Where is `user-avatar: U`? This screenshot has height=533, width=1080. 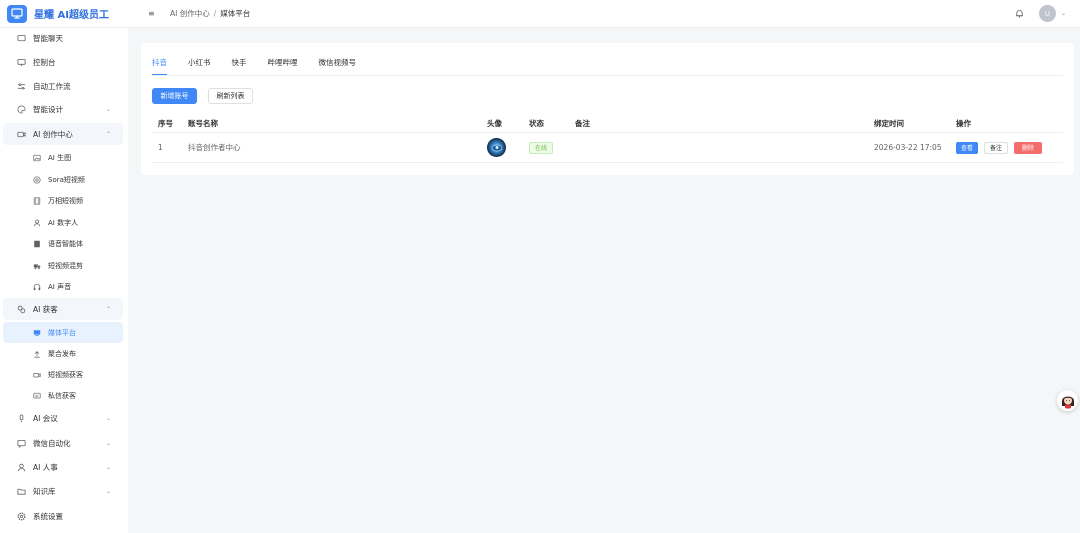
user-avatar: U is located at coordinates (1047, 13).